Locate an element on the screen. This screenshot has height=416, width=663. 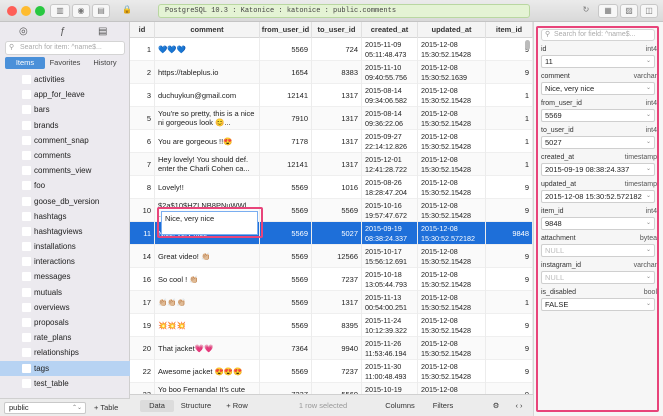
cell-id: 16 is located at coordinates (142, 279).